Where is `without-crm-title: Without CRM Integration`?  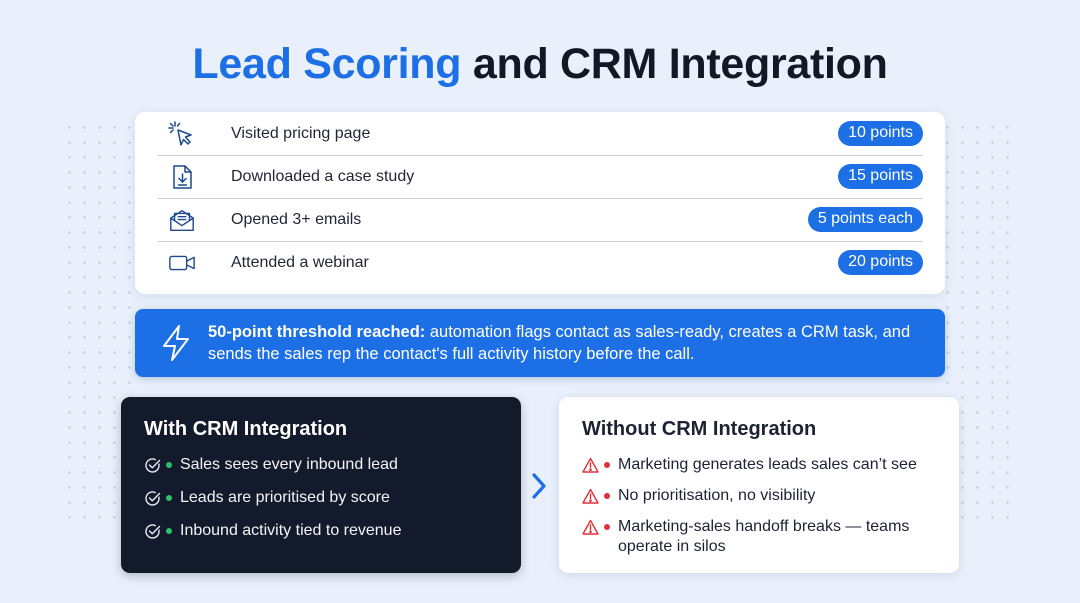 without-crm-title: Without CRM Integration is located at coordinates (699, 429).